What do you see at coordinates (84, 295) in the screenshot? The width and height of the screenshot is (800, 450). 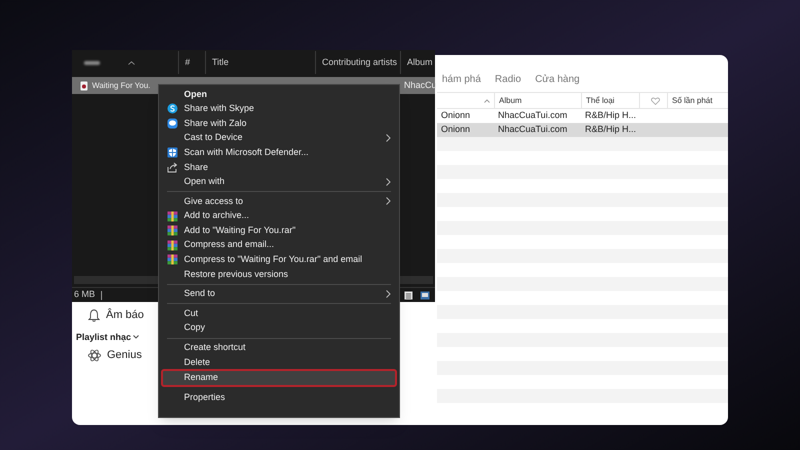 I see `status-text: 6 MB` at bounding box center [84, 295].